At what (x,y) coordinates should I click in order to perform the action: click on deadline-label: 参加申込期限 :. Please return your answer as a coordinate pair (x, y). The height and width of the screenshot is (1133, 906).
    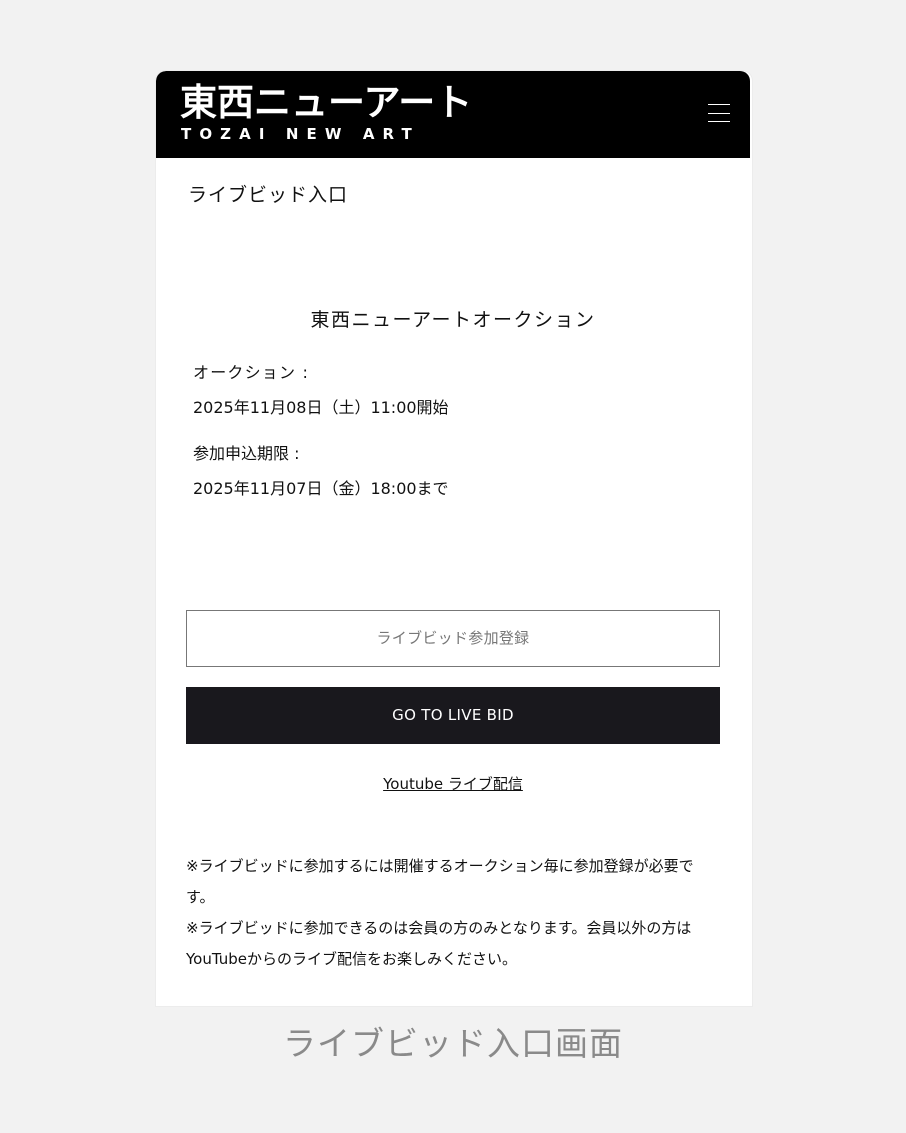
    Looking at the image, I should click on (246, 453).